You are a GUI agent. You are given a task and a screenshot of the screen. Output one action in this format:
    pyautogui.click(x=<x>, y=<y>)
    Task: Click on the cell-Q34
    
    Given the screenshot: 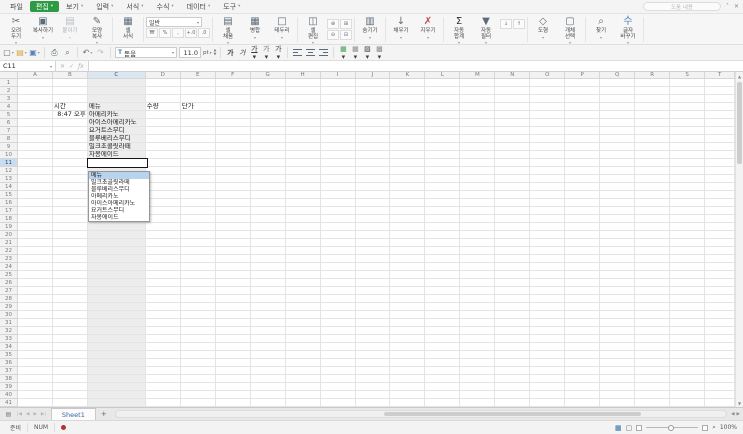 What is the action you would take?
    pyautogui.click(x=618, y=347)
    